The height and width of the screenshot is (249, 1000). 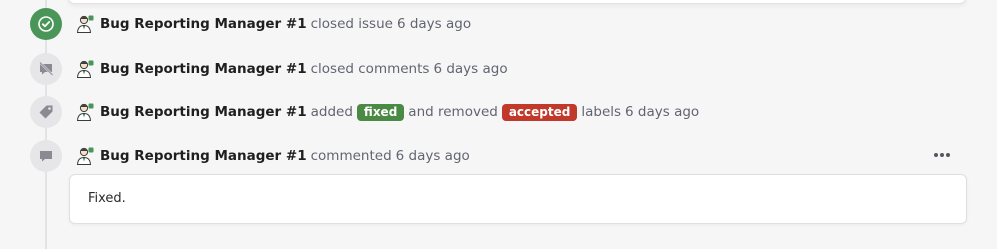 I want to click on ellipsis-icon, so click(x=942, y=155).